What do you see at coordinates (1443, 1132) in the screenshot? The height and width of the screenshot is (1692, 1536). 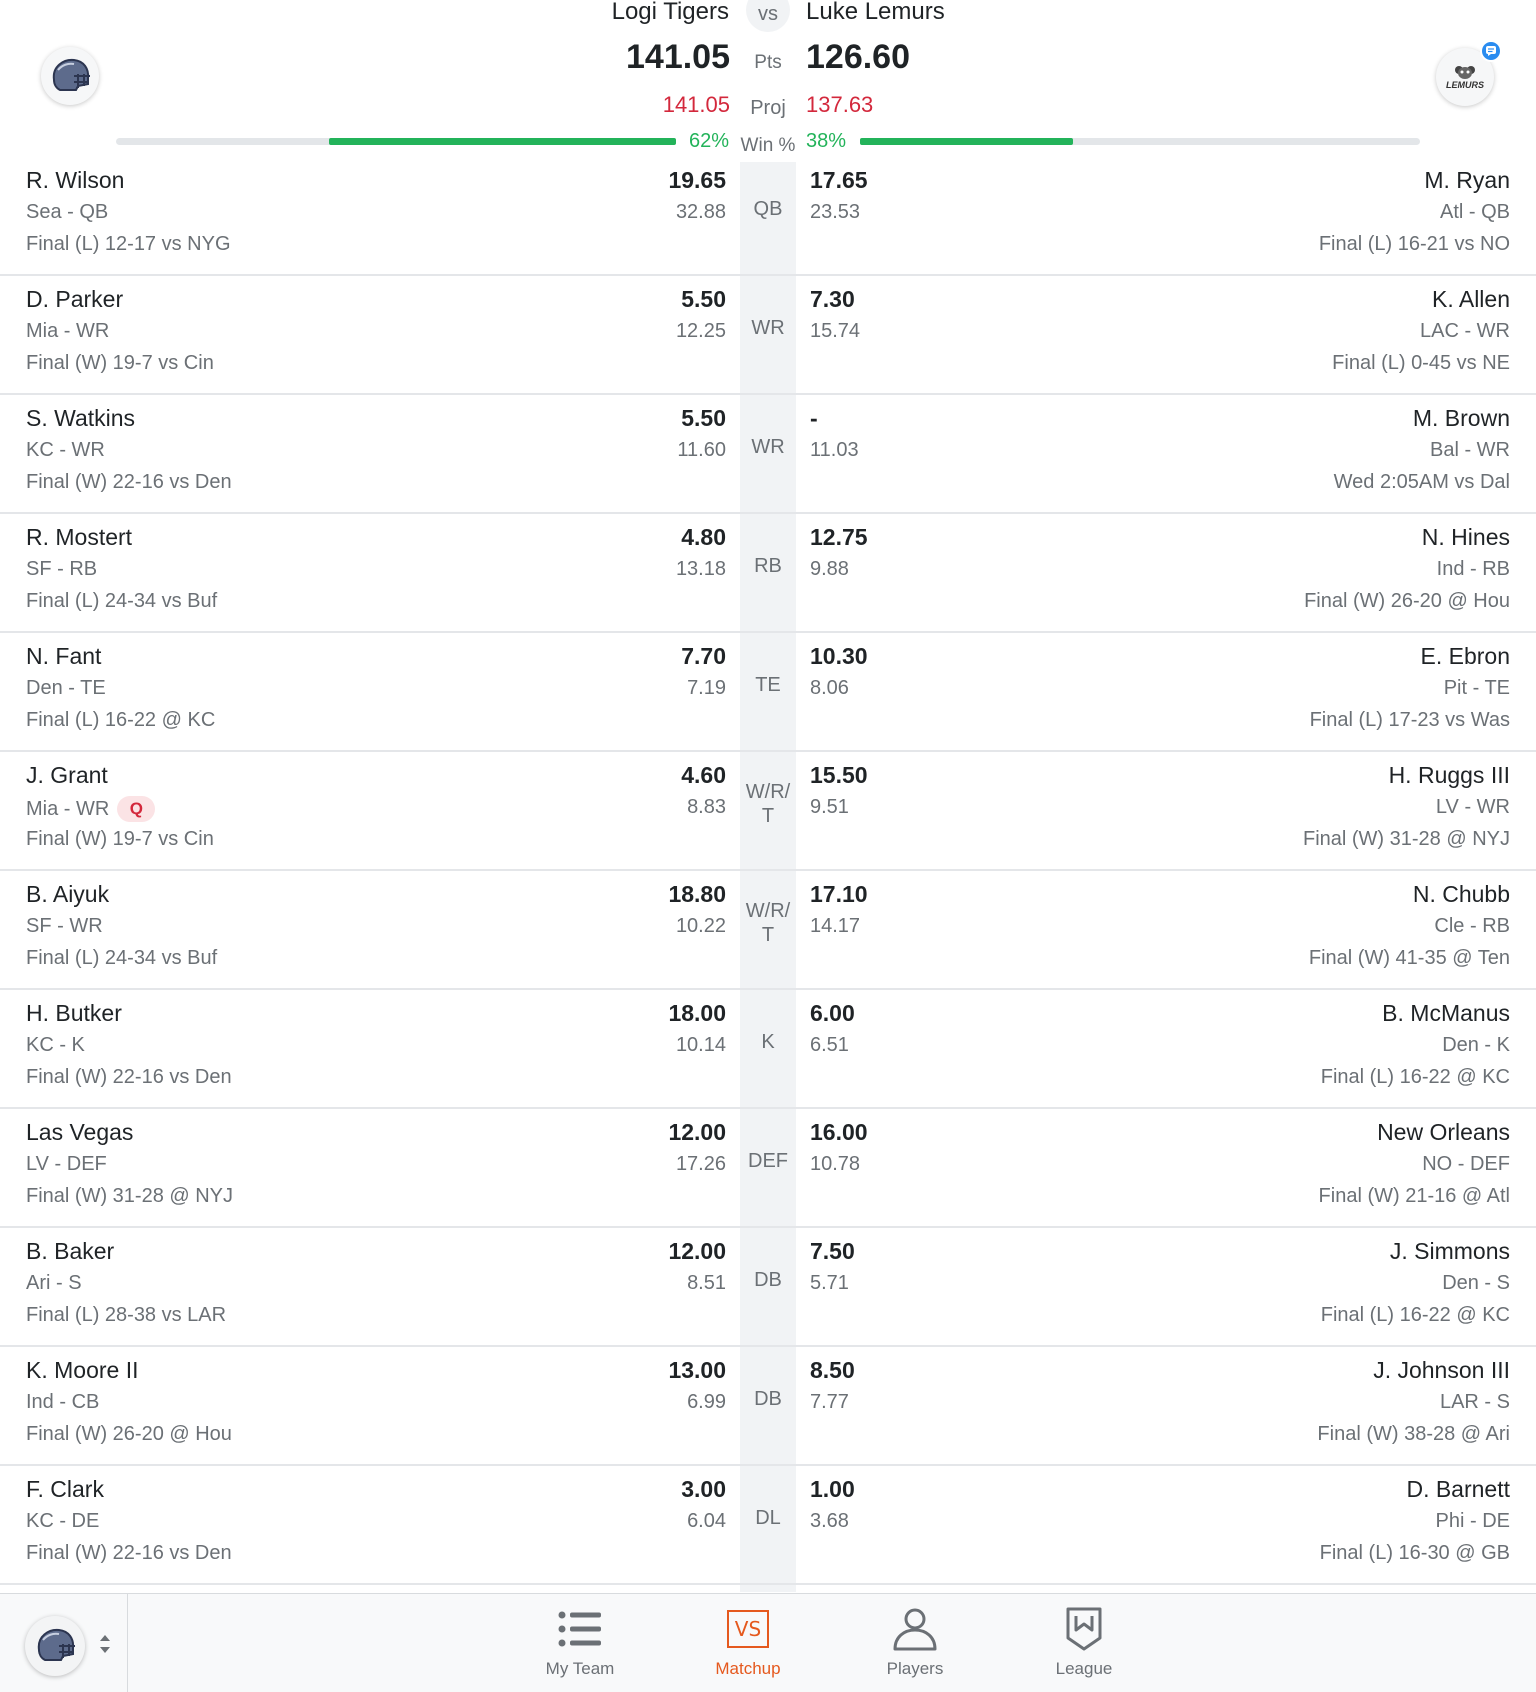 I see `right-player-name: New Orleans` at bounding box center [1443, 1132].